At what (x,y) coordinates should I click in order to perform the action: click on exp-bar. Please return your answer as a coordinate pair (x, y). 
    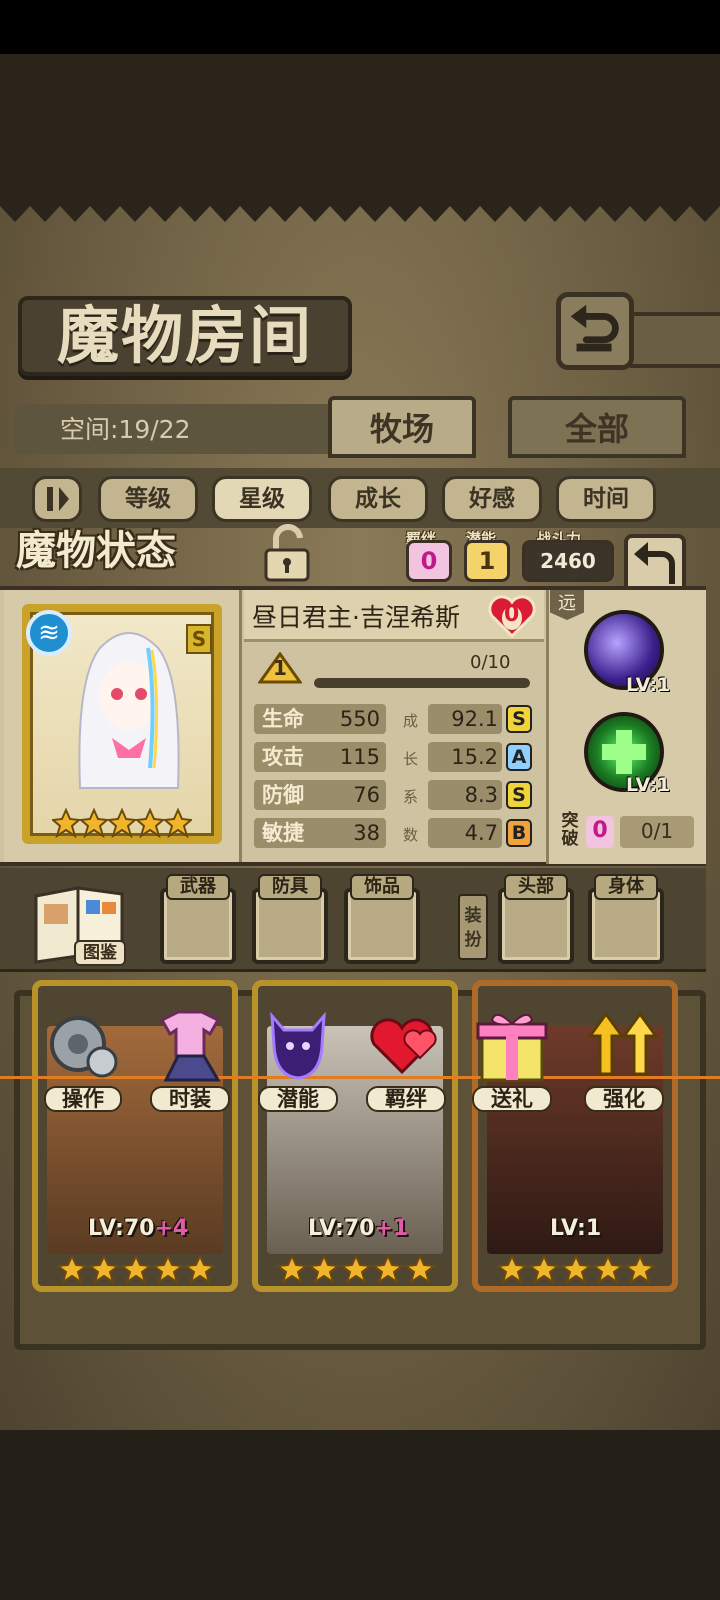
    Looking at the image, I should click on (422, 683).